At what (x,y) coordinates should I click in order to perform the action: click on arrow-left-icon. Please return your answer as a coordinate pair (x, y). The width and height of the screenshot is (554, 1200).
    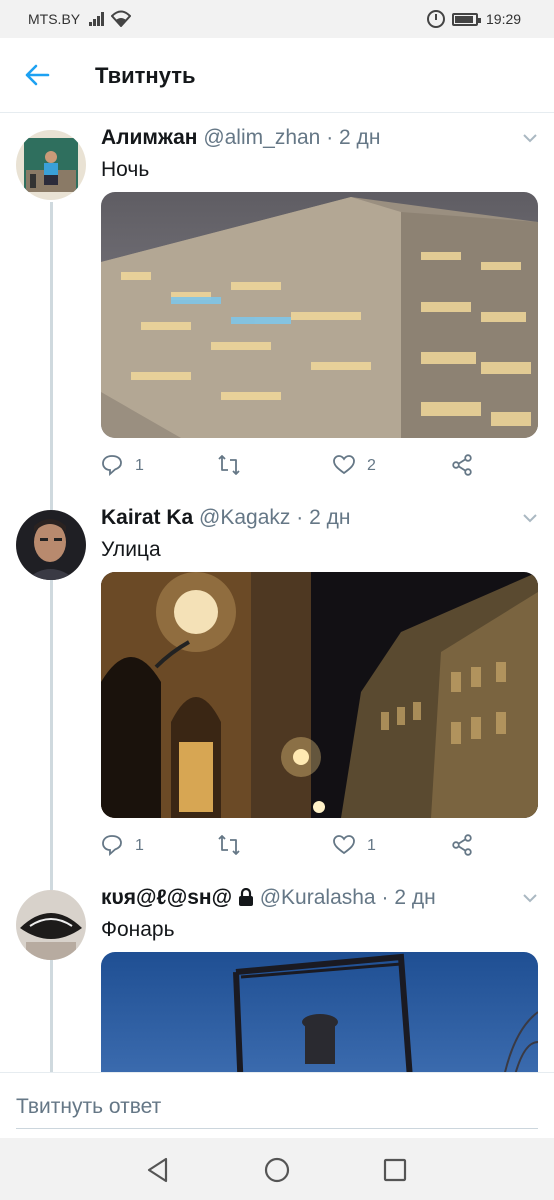
    Looking at the image, I should click on (37, 75).